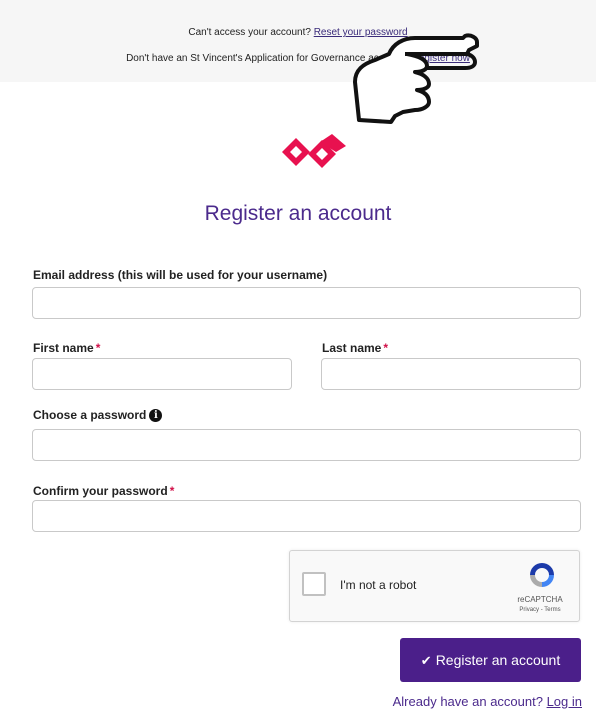  What do you see at coordinates (314, 151) in the screenshot?
I see `brand-logo-icon` at bounding box center [314, 151].